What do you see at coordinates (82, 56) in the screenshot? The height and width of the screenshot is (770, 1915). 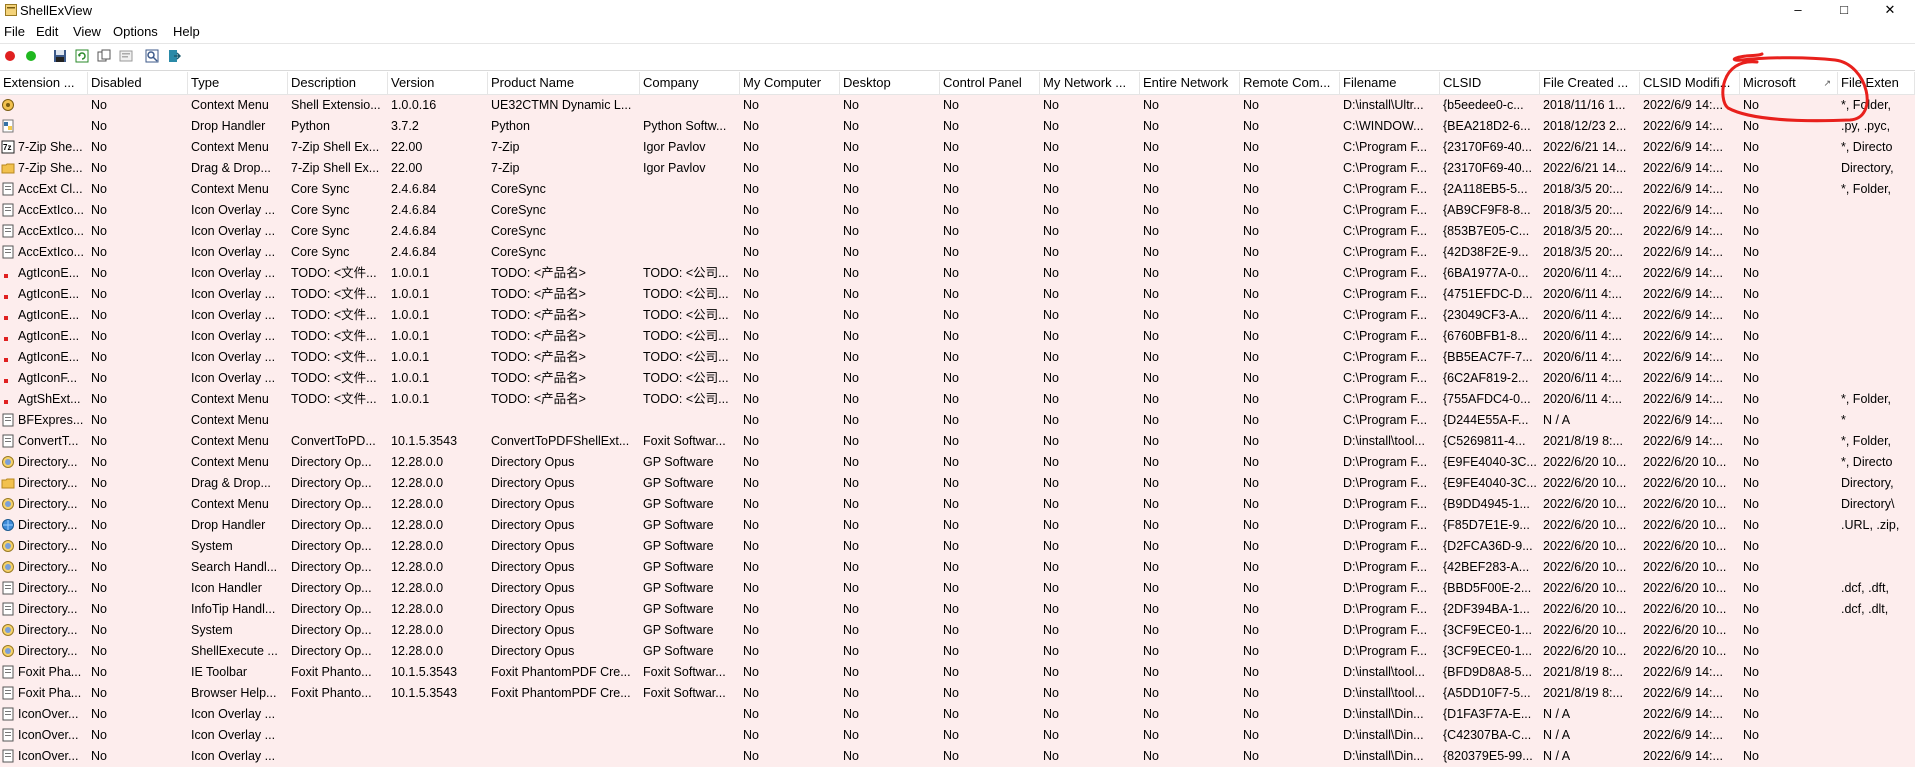 I see `refresh-icon` at bounding box center [82, 56].